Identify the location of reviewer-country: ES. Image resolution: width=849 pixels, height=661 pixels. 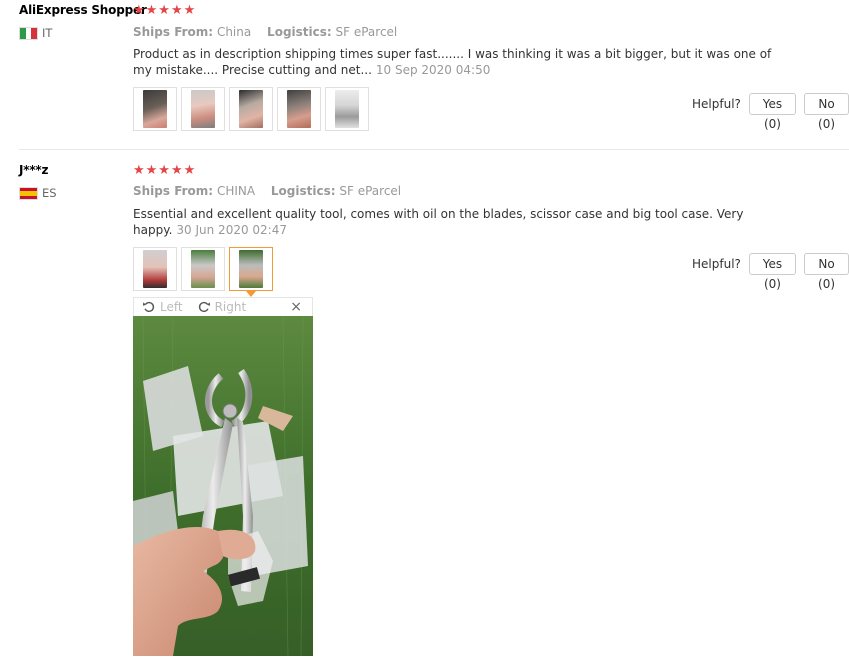
(38, 193).